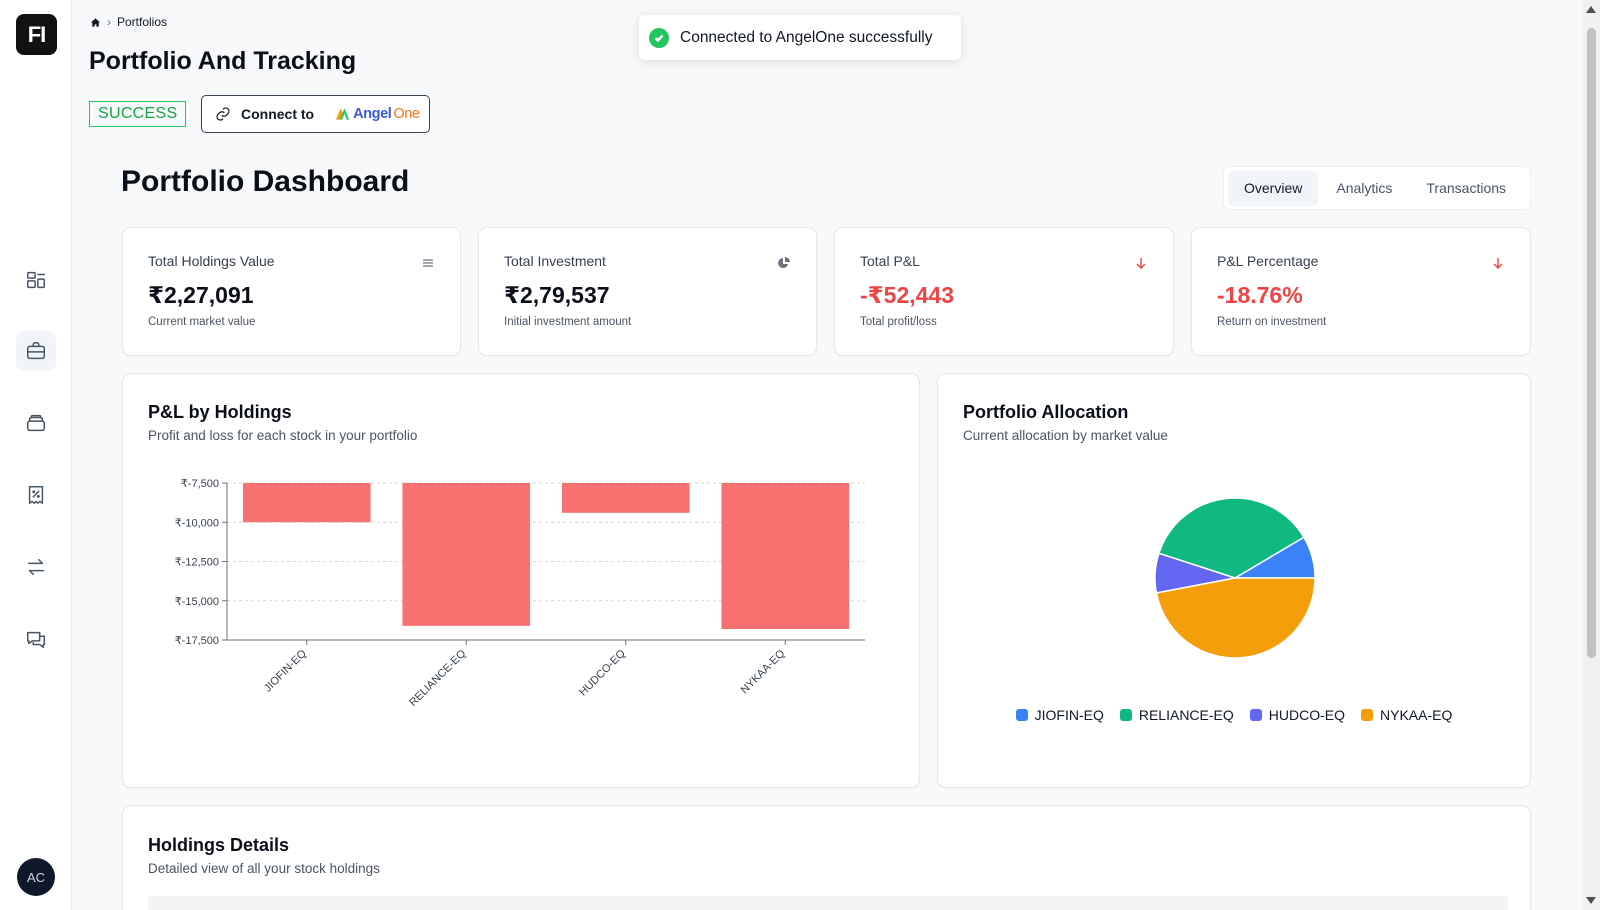 Image resolution: width=1600 pixels, height=910 pixels. I want to click on success-toast: Connected to AngelOne successfully, so click(800, 37).